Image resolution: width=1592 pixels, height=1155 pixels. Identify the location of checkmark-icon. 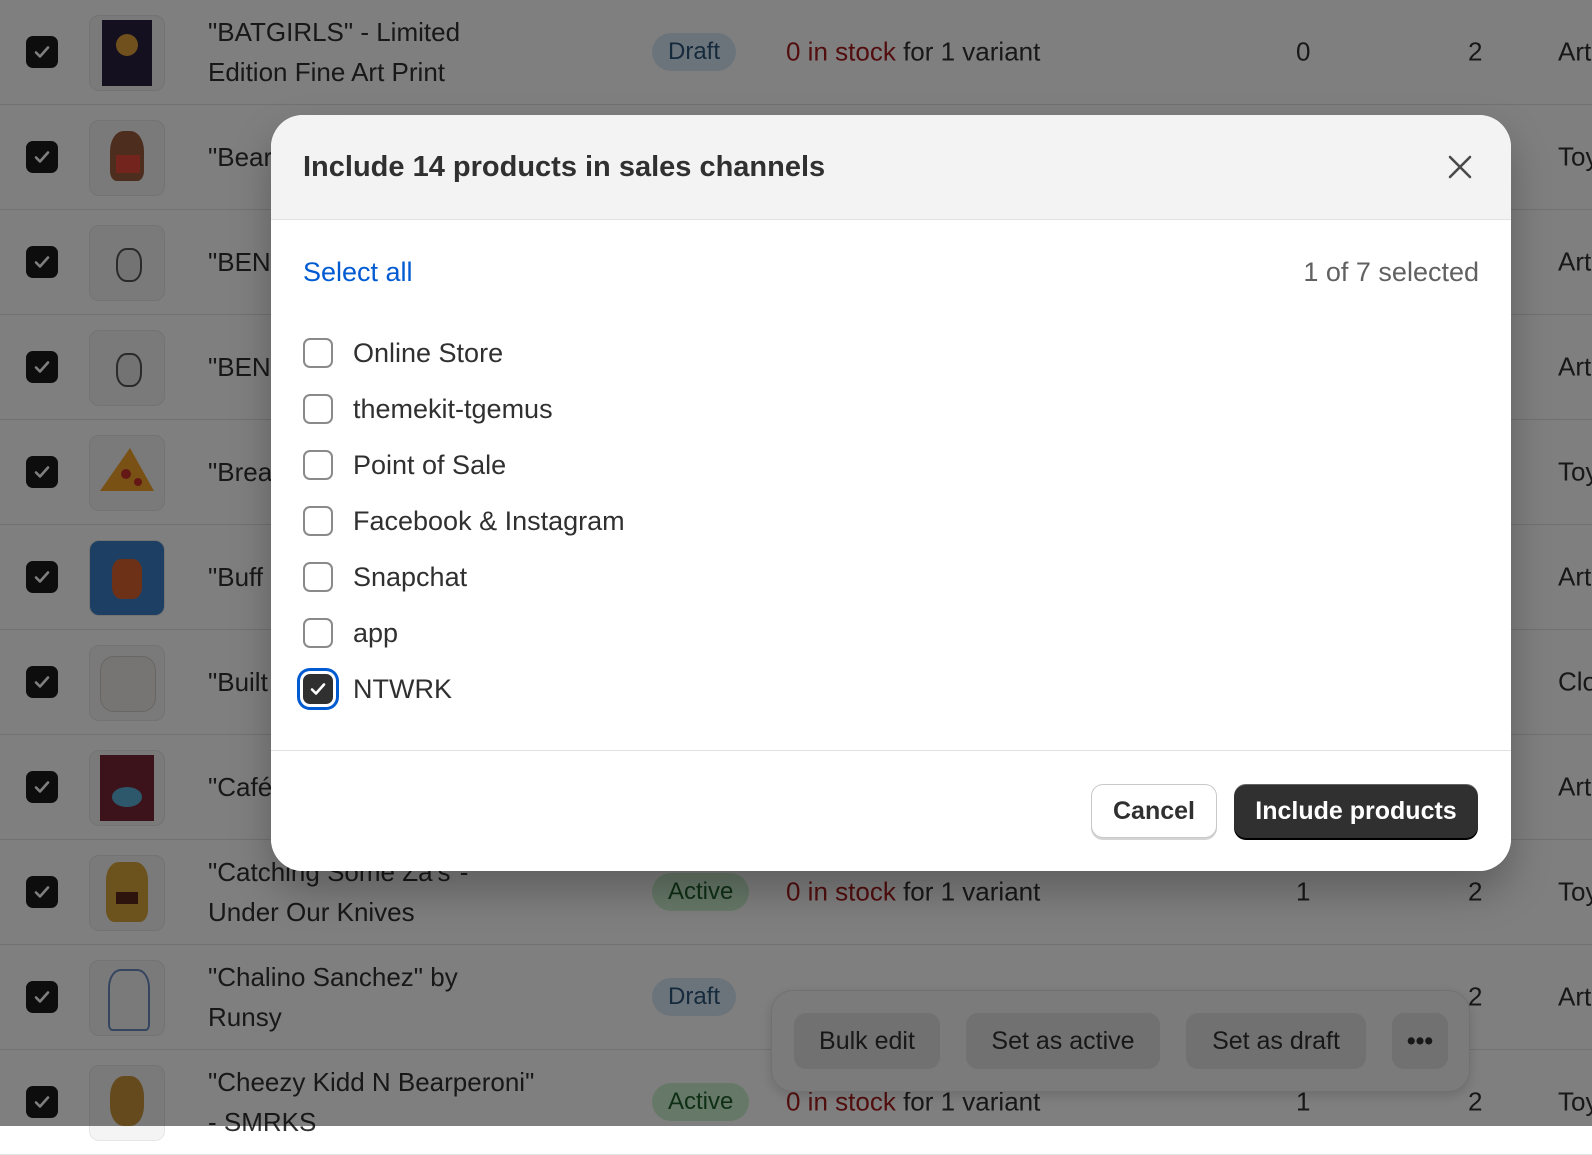
(318, 689).